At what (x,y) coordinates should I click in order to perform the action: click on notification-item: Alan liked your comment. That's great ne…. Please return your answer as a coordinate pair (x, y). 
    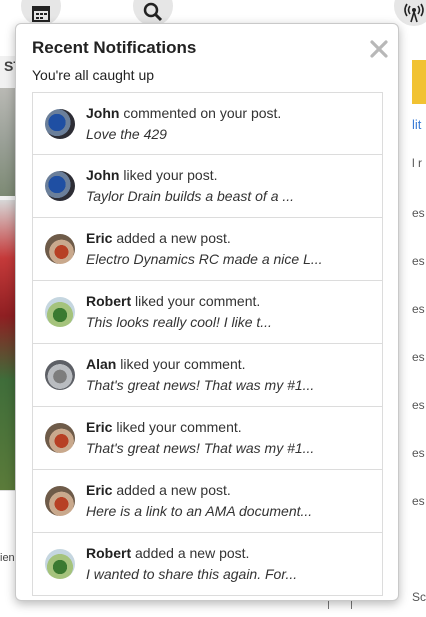
    Looking at the image, I should click on (207, 375).